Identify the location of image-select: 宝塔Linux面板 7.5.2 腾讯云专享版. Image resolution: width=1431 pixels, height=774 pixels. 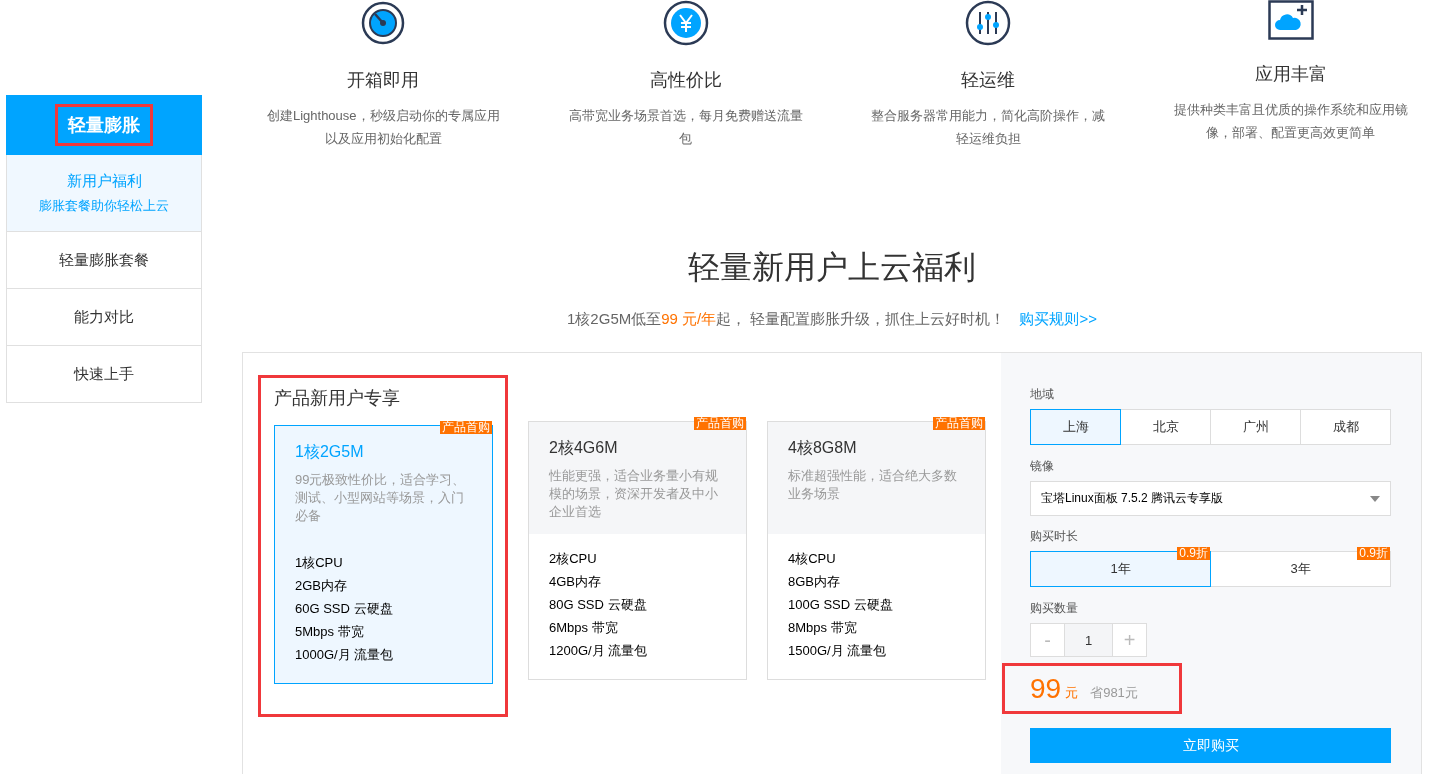
(1210, 498).